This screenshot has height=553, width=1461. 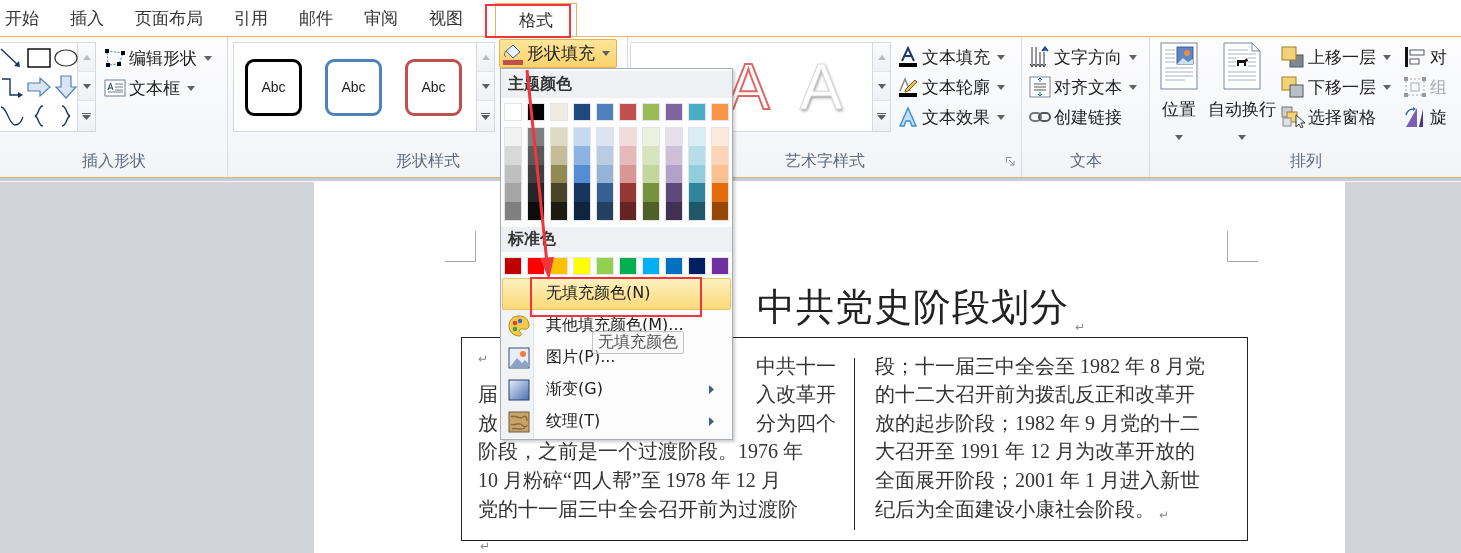 What do you see at coordinates (1037, 423) in the screenshot?
I see `text-line: 放的起步阶段；1982 年 9 月党的十二` at bounding box center [1037, 423].